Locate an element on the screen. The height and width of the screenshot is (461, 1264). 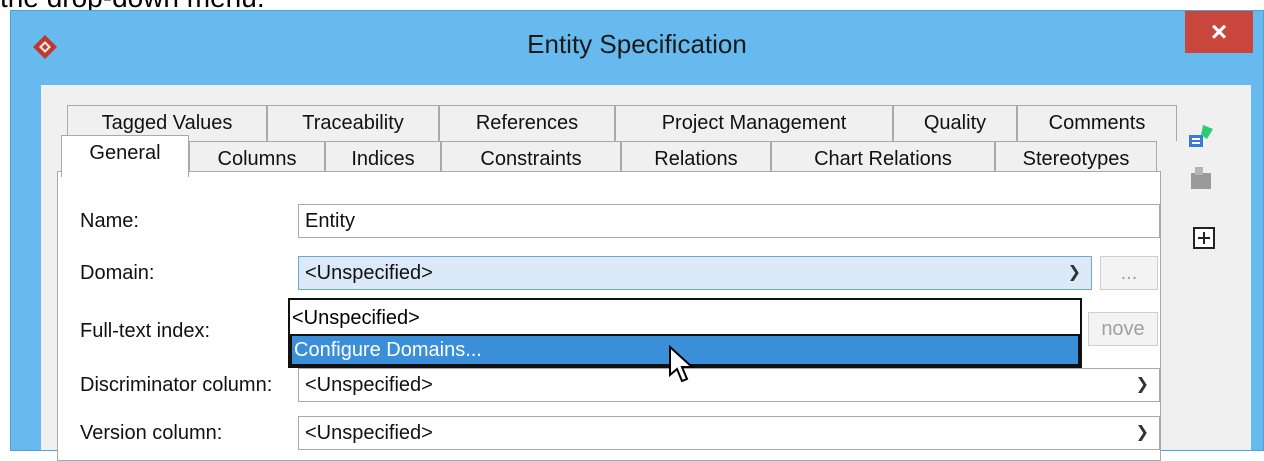
domain-combo: <Unspecified> ❯ is located at coordinates (695, 273).